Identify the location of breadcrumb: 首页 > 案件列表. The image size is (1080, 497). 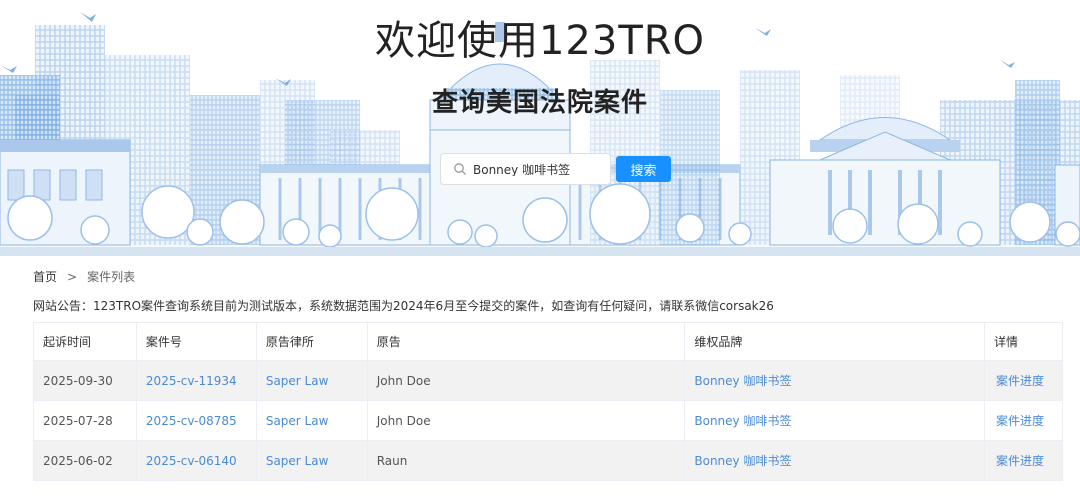
(84, 276).